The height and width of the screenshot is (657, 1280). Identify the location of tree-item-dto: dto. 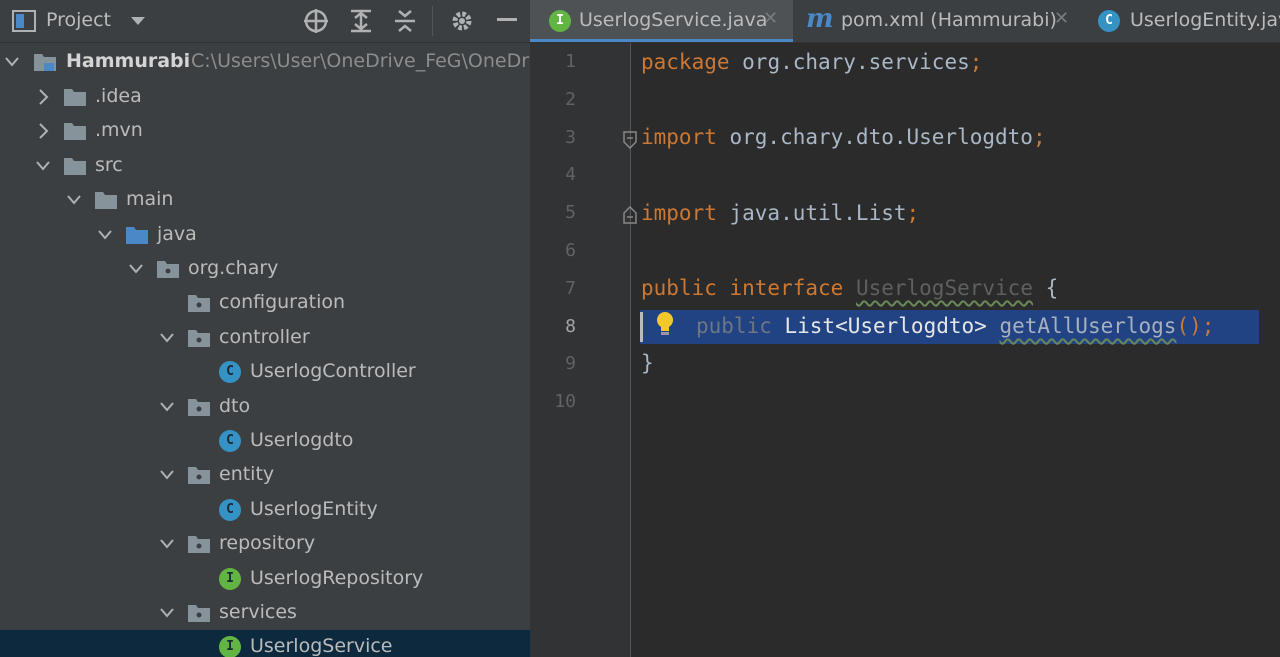
(265, 407).